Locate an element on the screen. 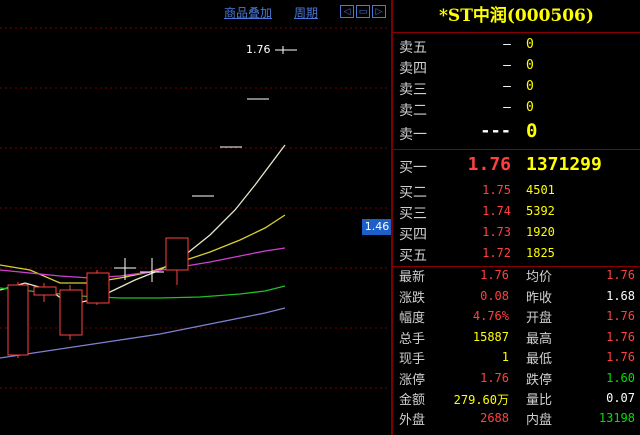  stat-label: 现手 is located at coordinates (412, 359).